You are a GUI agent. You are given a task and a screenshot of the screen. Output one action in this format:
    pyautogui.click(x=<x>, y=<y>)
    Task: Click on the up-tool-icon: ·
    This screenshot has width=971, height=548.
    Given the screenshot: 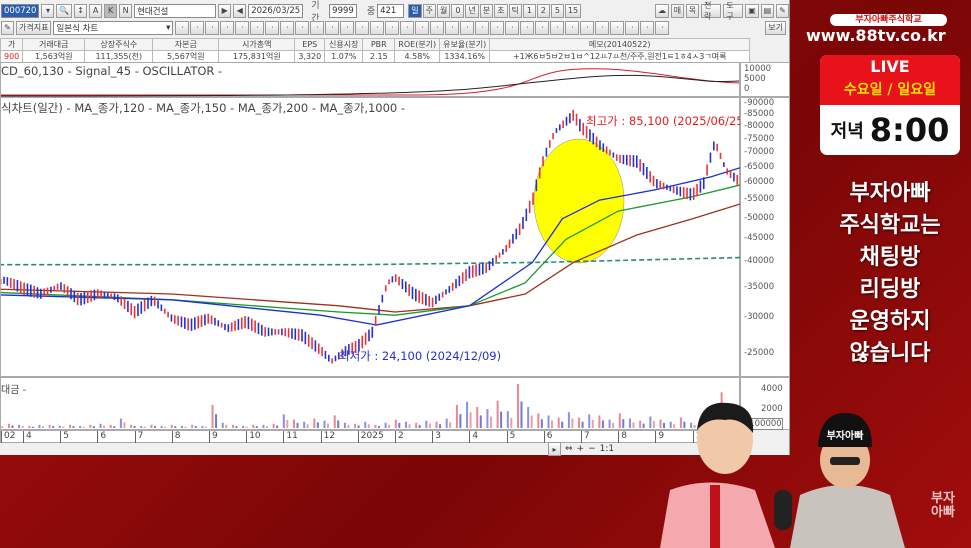 What is the action you would take?
    pyautogui.click(x=482, y=27)
    